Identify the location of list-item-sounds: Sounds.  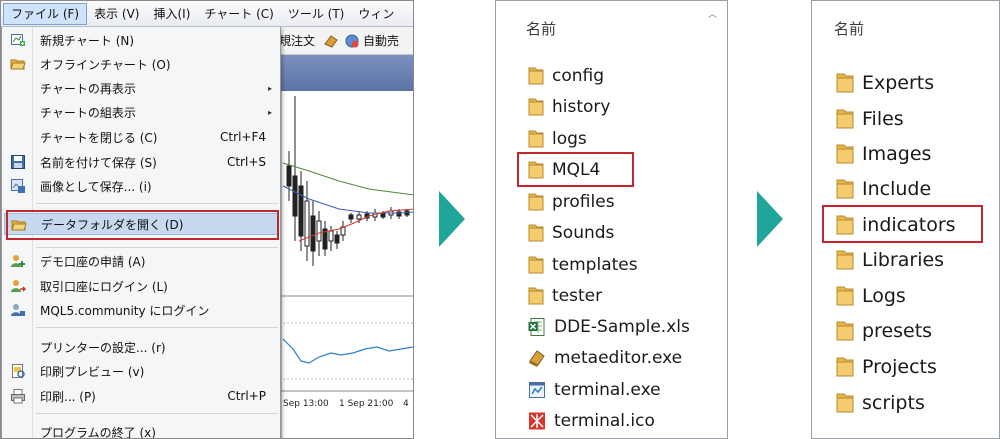
(571, 233).